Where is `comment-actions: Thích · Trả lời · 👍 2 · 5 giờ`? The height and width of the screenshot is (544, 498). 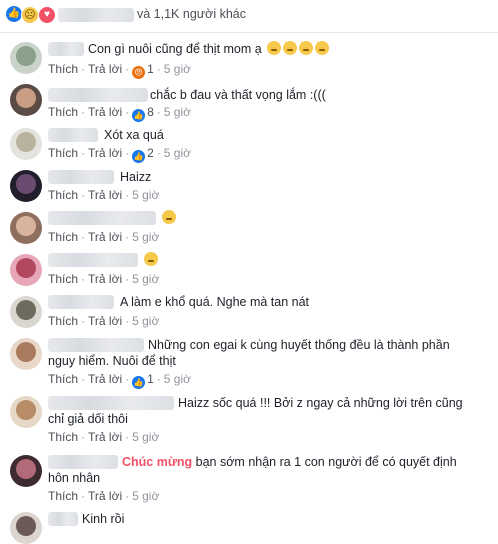 comment-actions: Thích · Trả lời · 👍 2 · 5 giờ is located at coordinates (119, 154).